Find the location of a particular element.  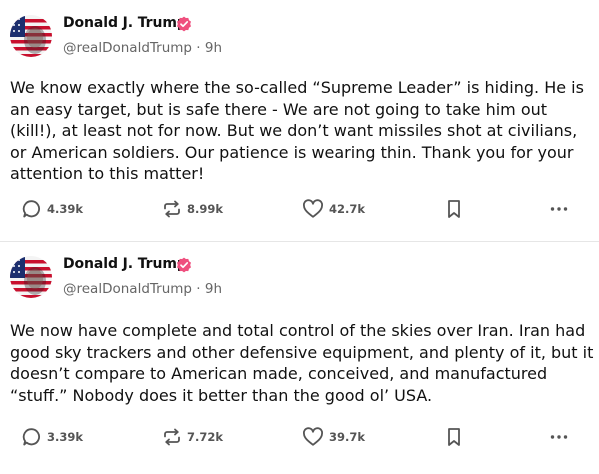

like-button: 42.7k is located at coordinates (333, 209).